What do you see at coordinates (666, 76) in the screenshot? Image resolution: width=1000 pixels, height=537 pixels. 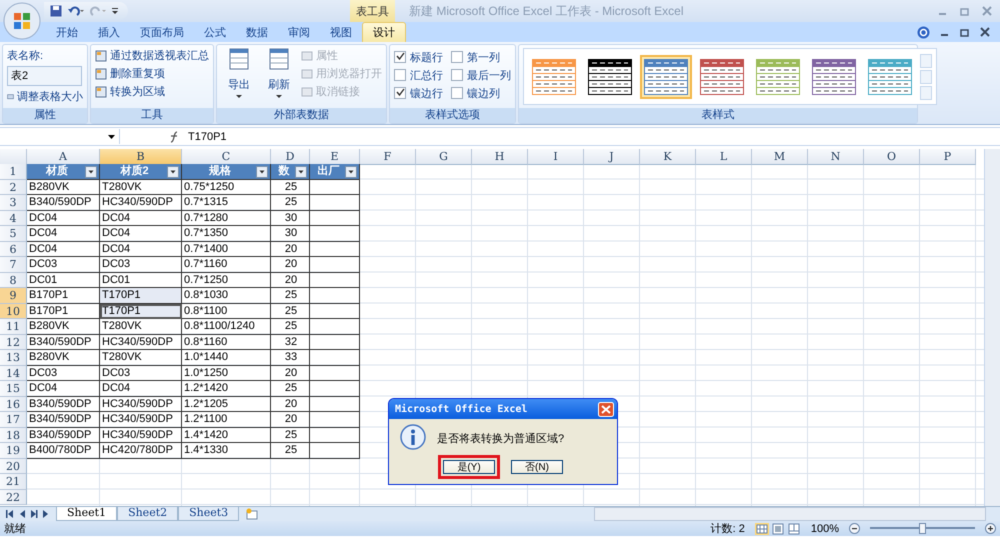 I see `table-style-swatch` at bounding box center [666, 76].